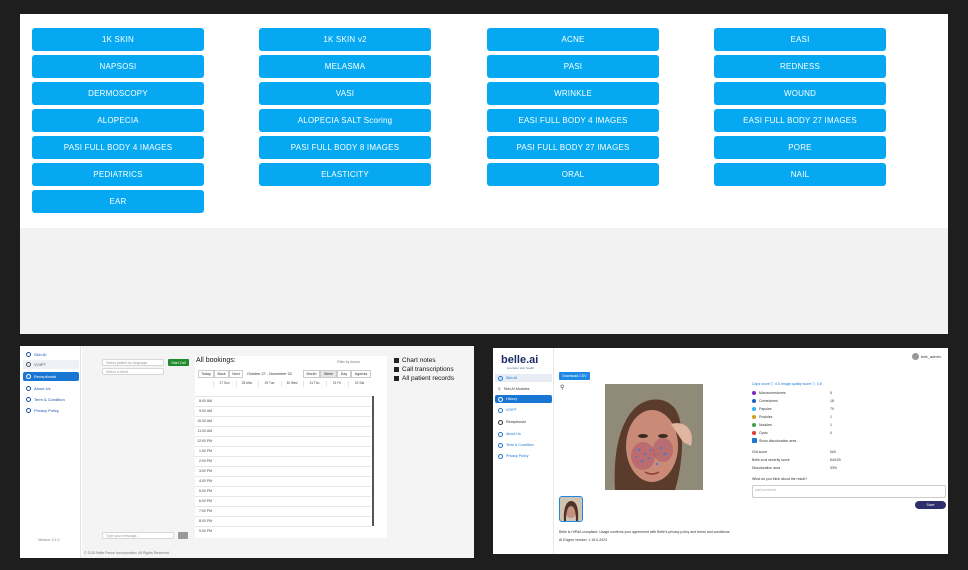 Image resolution: width=968 pixels, height=570 pixels. I want to click on module-button: PEDIATRICS, so click(118, 174).